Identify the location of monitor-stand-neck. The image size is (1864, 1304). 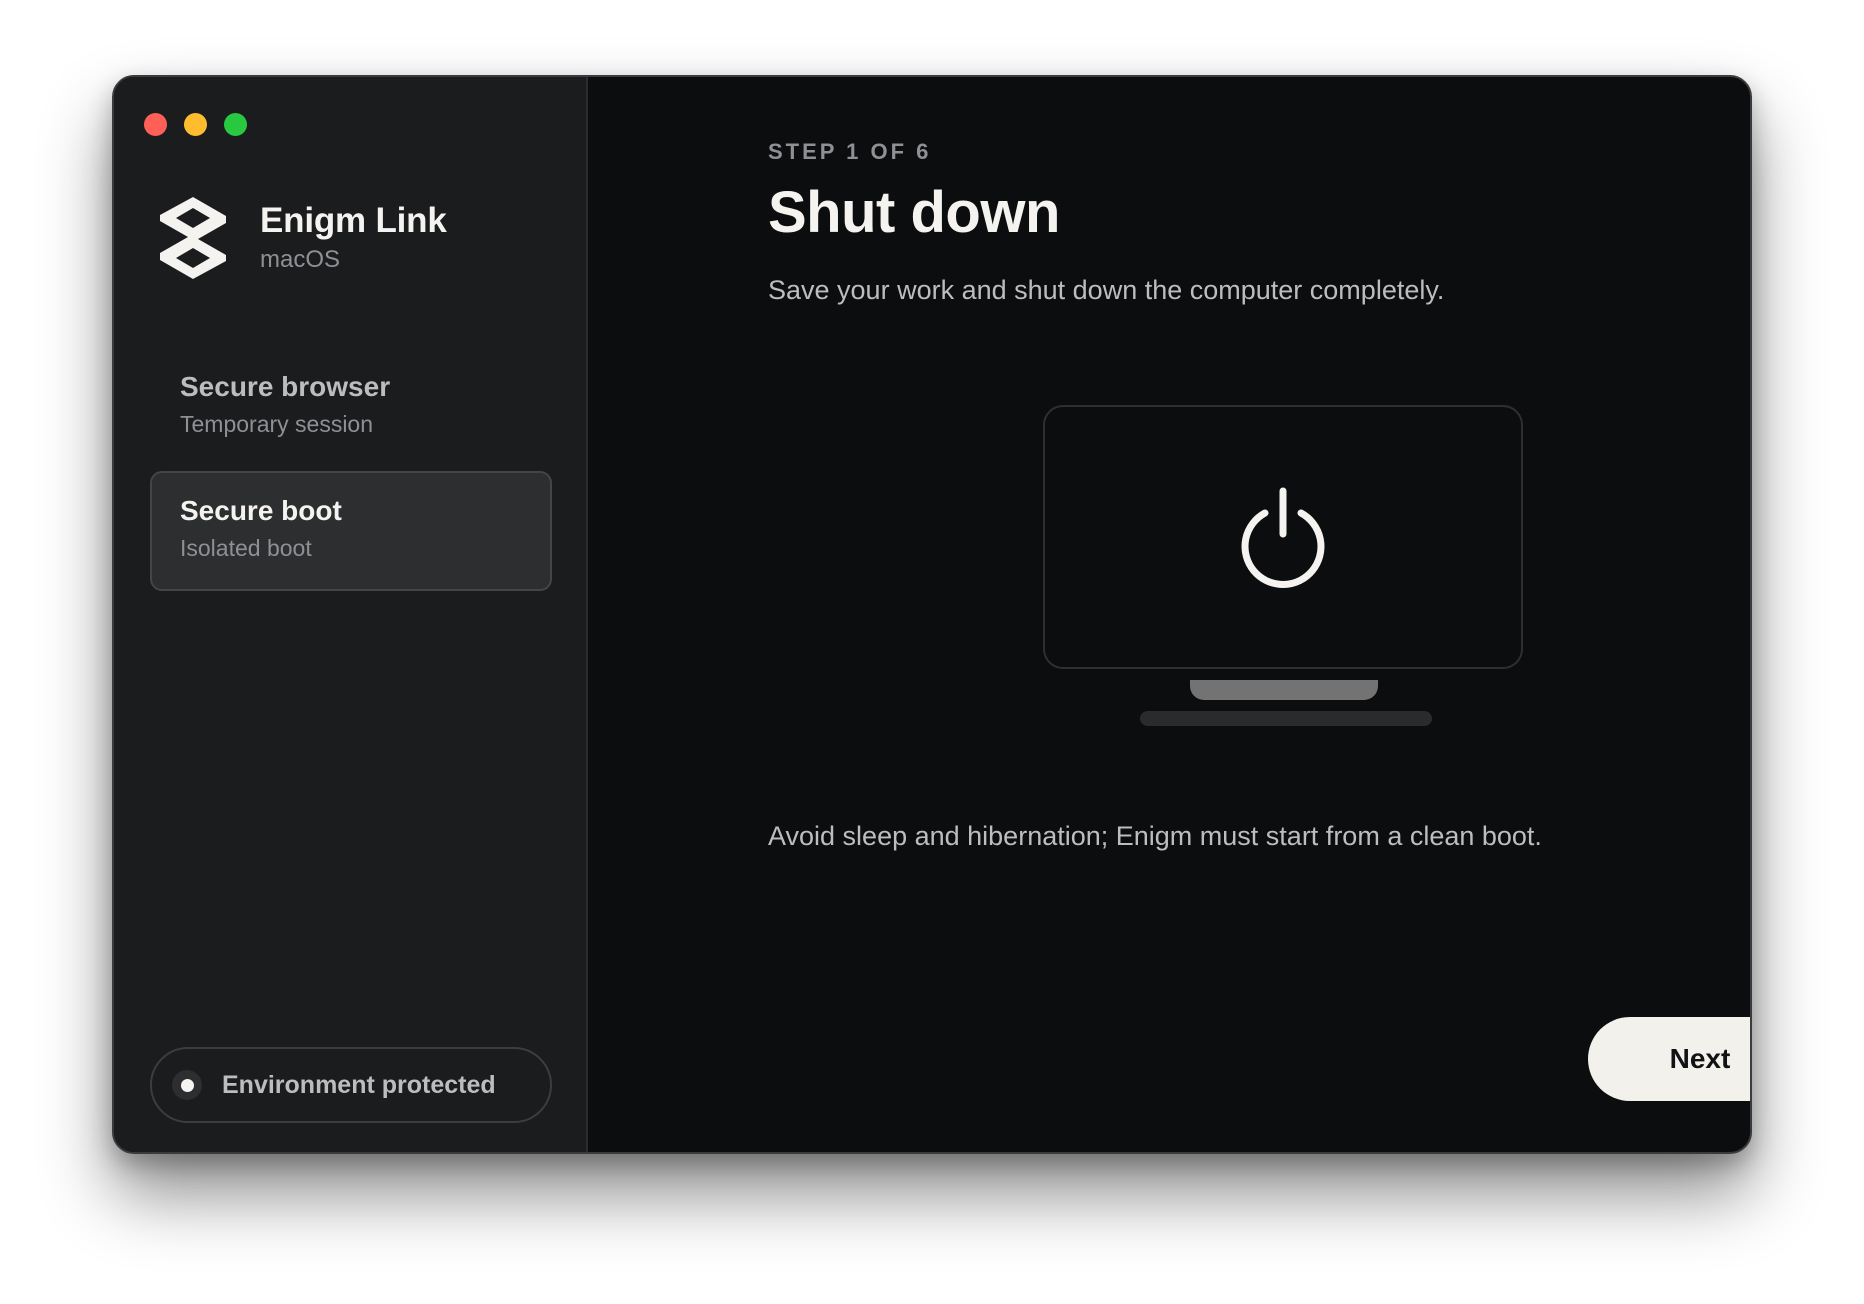
(1284, 690).